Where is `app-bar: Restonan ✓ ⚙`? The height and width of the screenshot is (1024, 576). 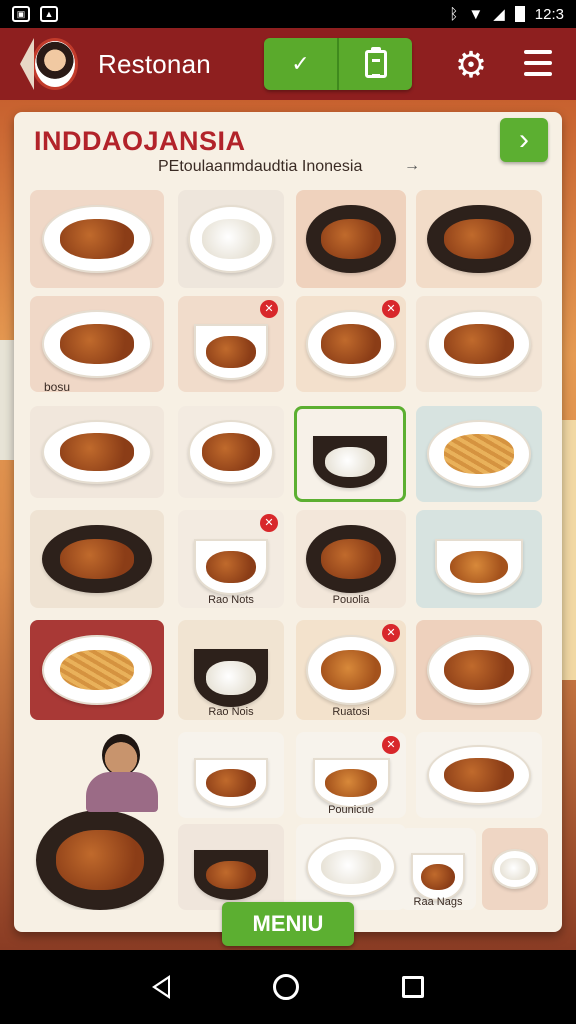 app-bar: Restonan ✓ ⚙ is located at coordinates (288, 64).